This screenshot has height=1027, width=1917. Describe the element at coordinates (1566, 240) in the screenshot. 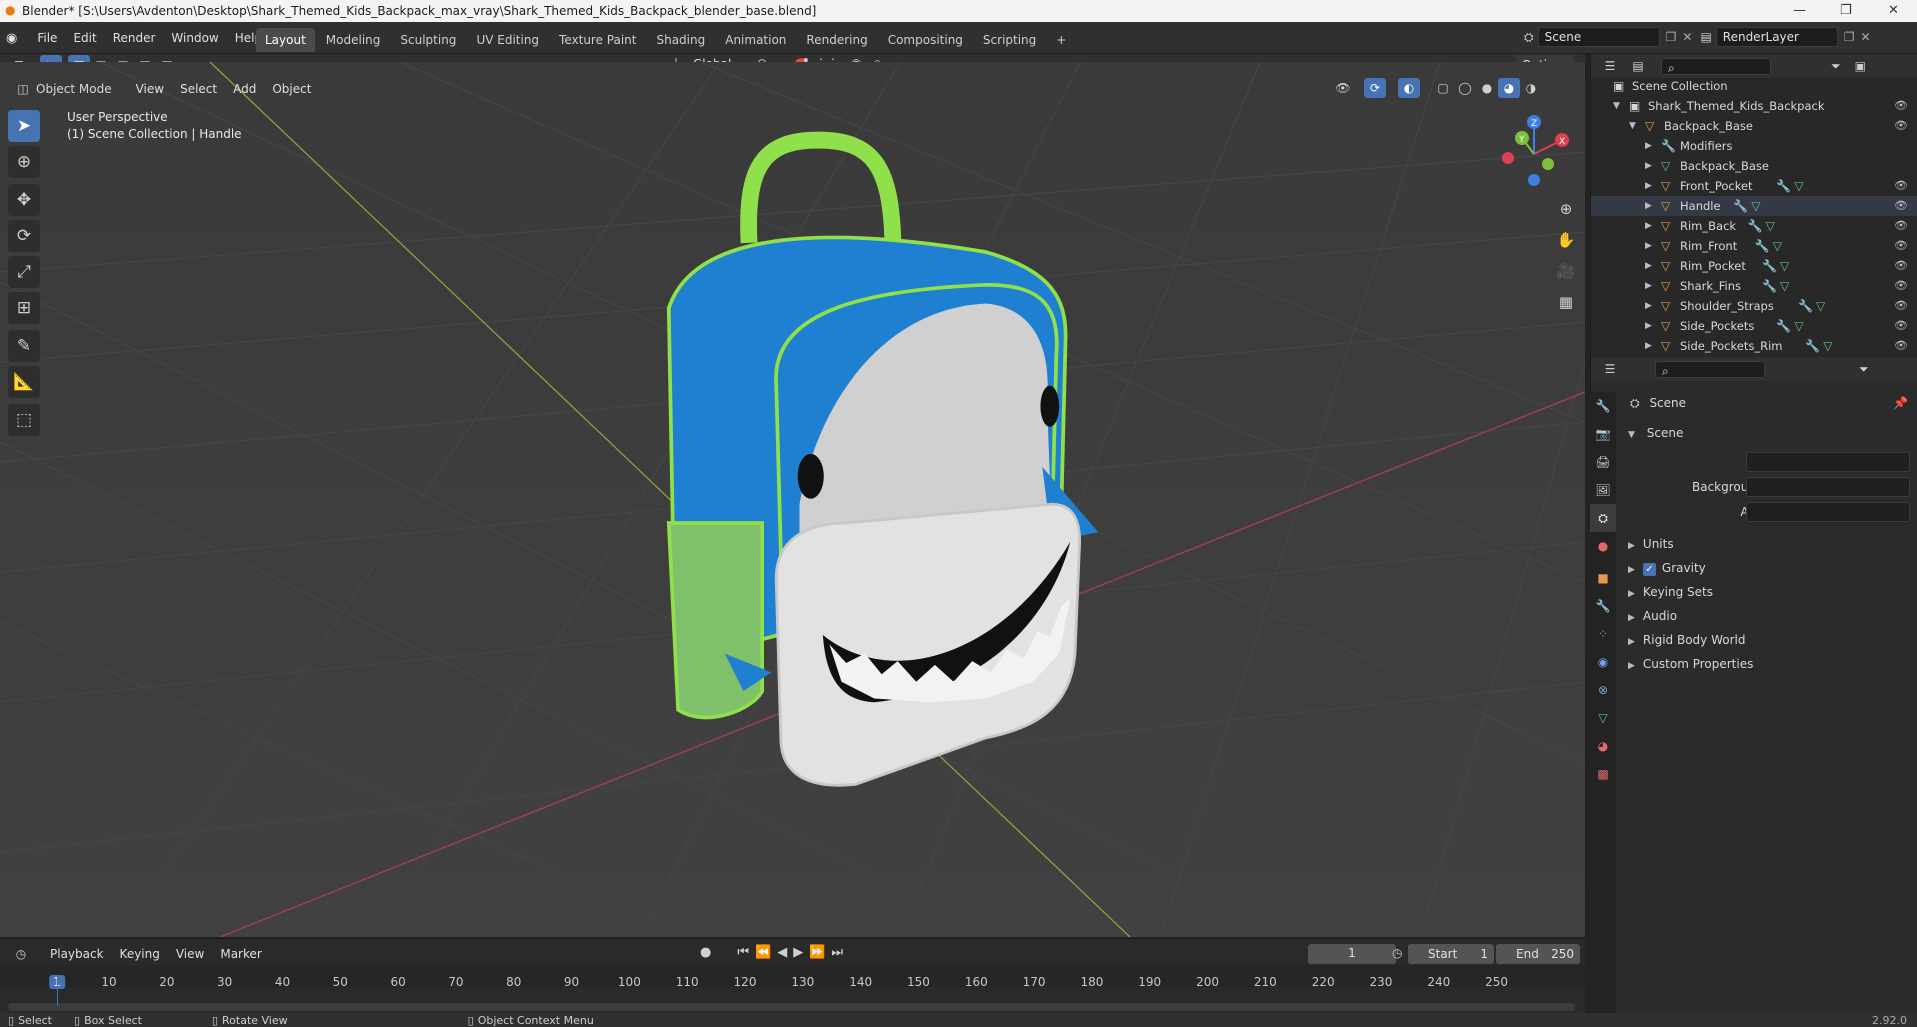

I see `pan-hand-icon: ✋` at that location.